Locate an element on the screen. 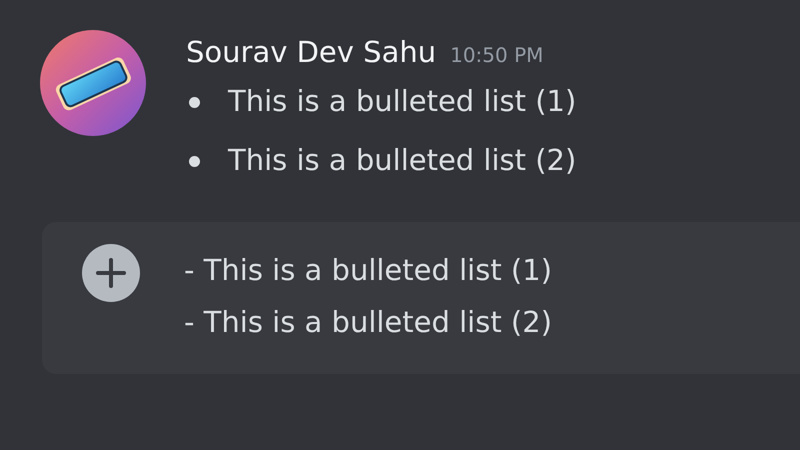  list-item: This is a bulleted list (2) is located at coordinates (402, 161).